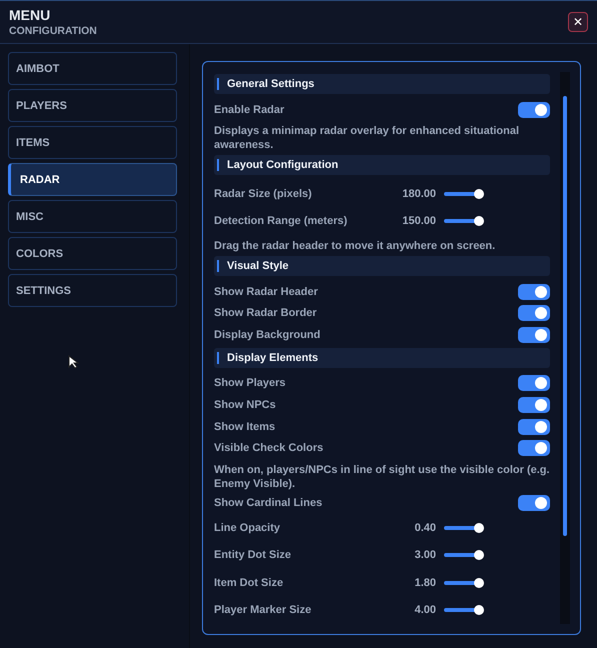 The height and width of the screenshot is (648, 597). What do you see at coordinates (248, 528) in the screenshot?
I see `setting-label: Line Opacity` at bounding box center [248, 528].